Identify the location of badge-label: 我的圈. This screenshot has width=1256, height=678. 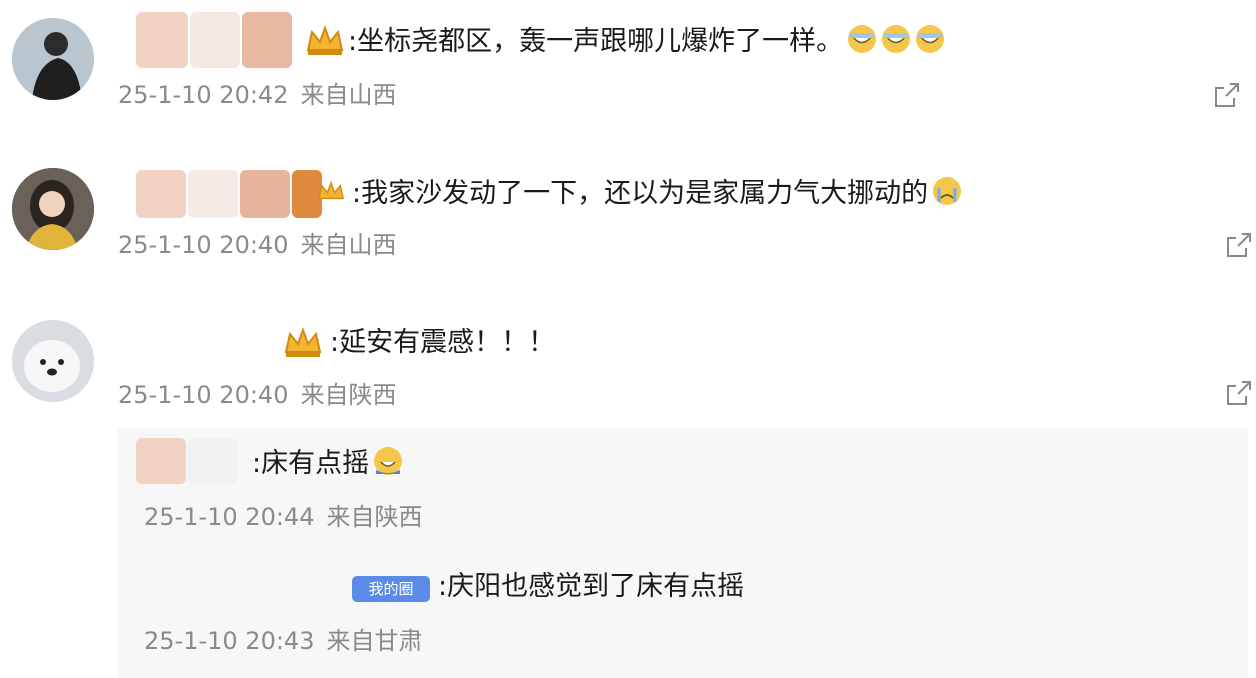
(391, 589).